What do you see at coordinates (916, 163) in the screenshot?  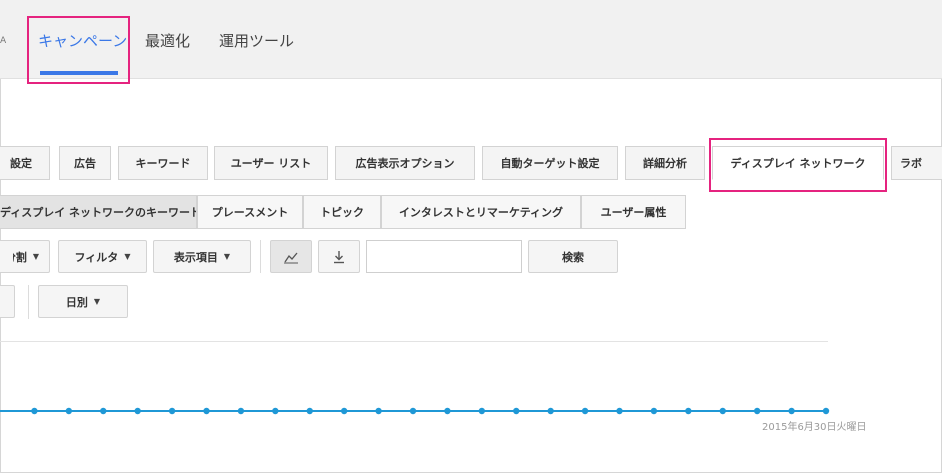 I see `tab-labs: ラボ` at bounding box center [916, 163].